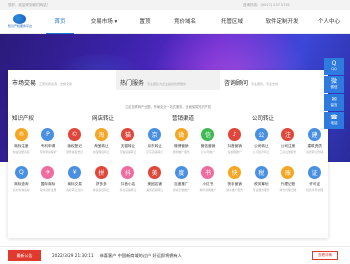  What do you see at coordinates (325, 255) in the screenshot?
I see `view-details-button: 查看详情` at bounding box center [325, 255].